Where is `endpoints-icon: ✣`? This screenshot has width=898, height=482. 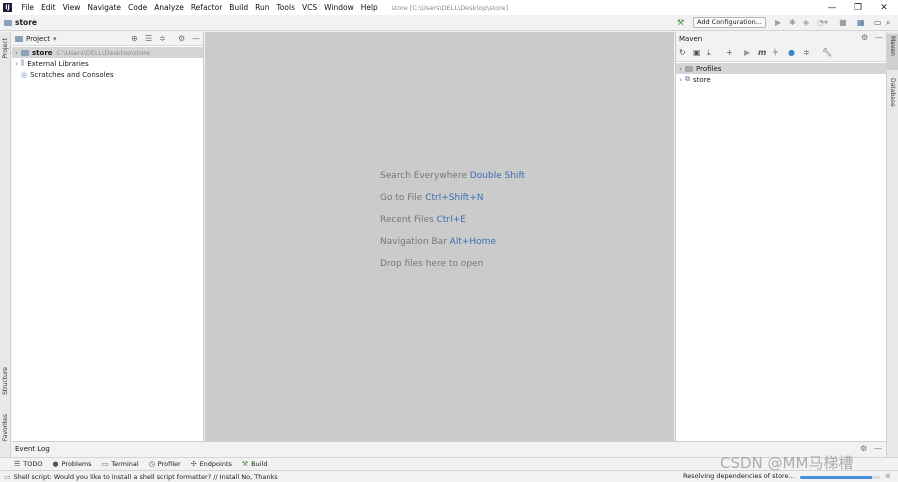 endpoints-icon: ✣ is located at coordinates (193, 464).